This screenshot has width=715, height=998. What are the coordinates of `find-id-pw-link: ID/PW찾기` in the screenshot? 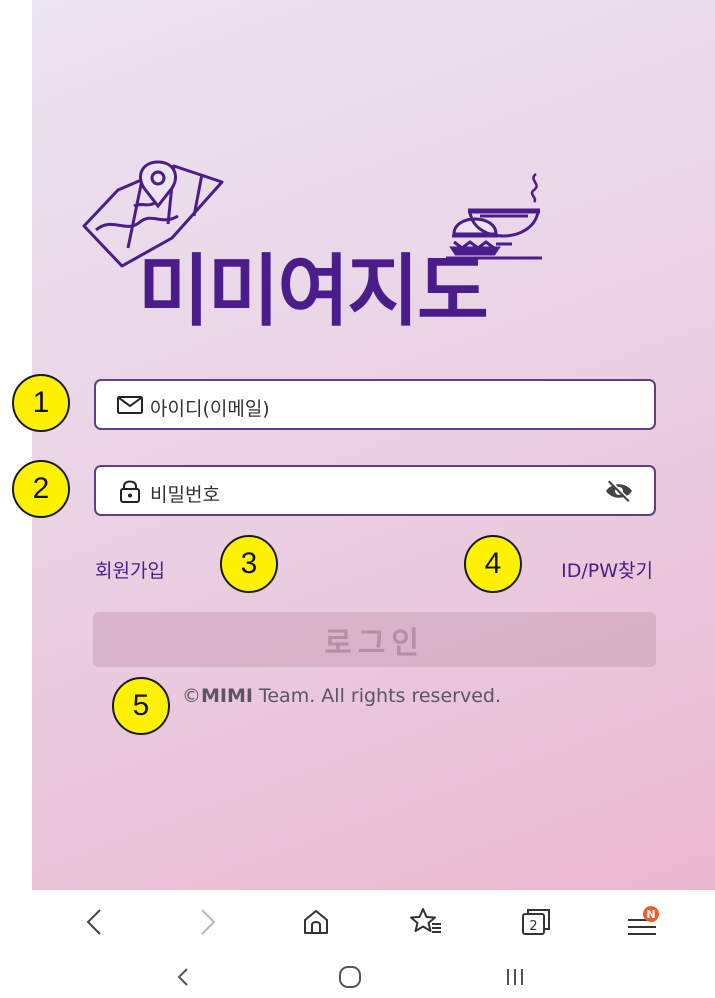 It's located at (607, 569).